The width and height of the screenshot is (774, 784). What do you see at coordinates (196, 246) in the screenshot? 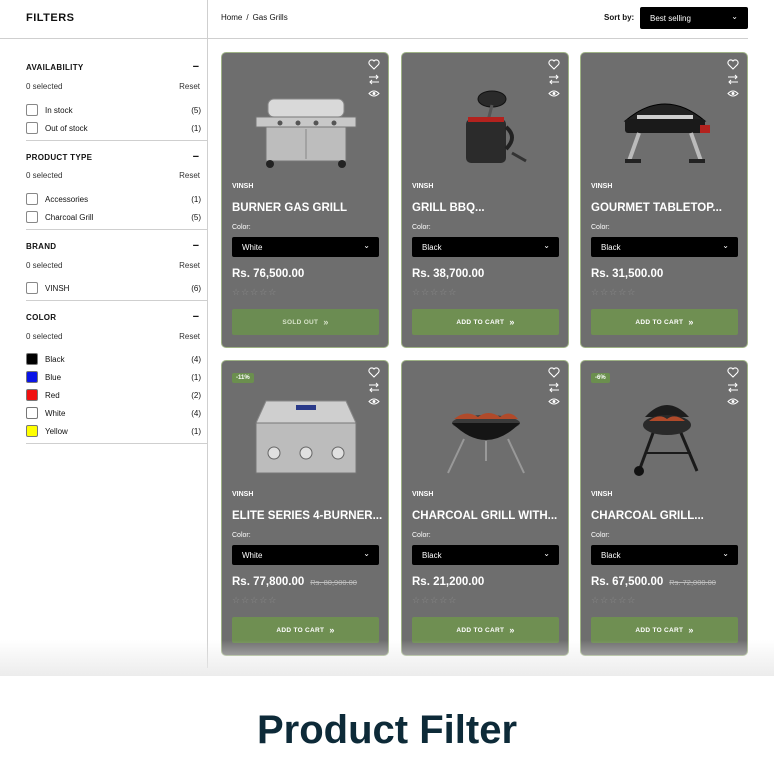
I see `brand-collapse-toggle: −` at bounding box center [196, 246].